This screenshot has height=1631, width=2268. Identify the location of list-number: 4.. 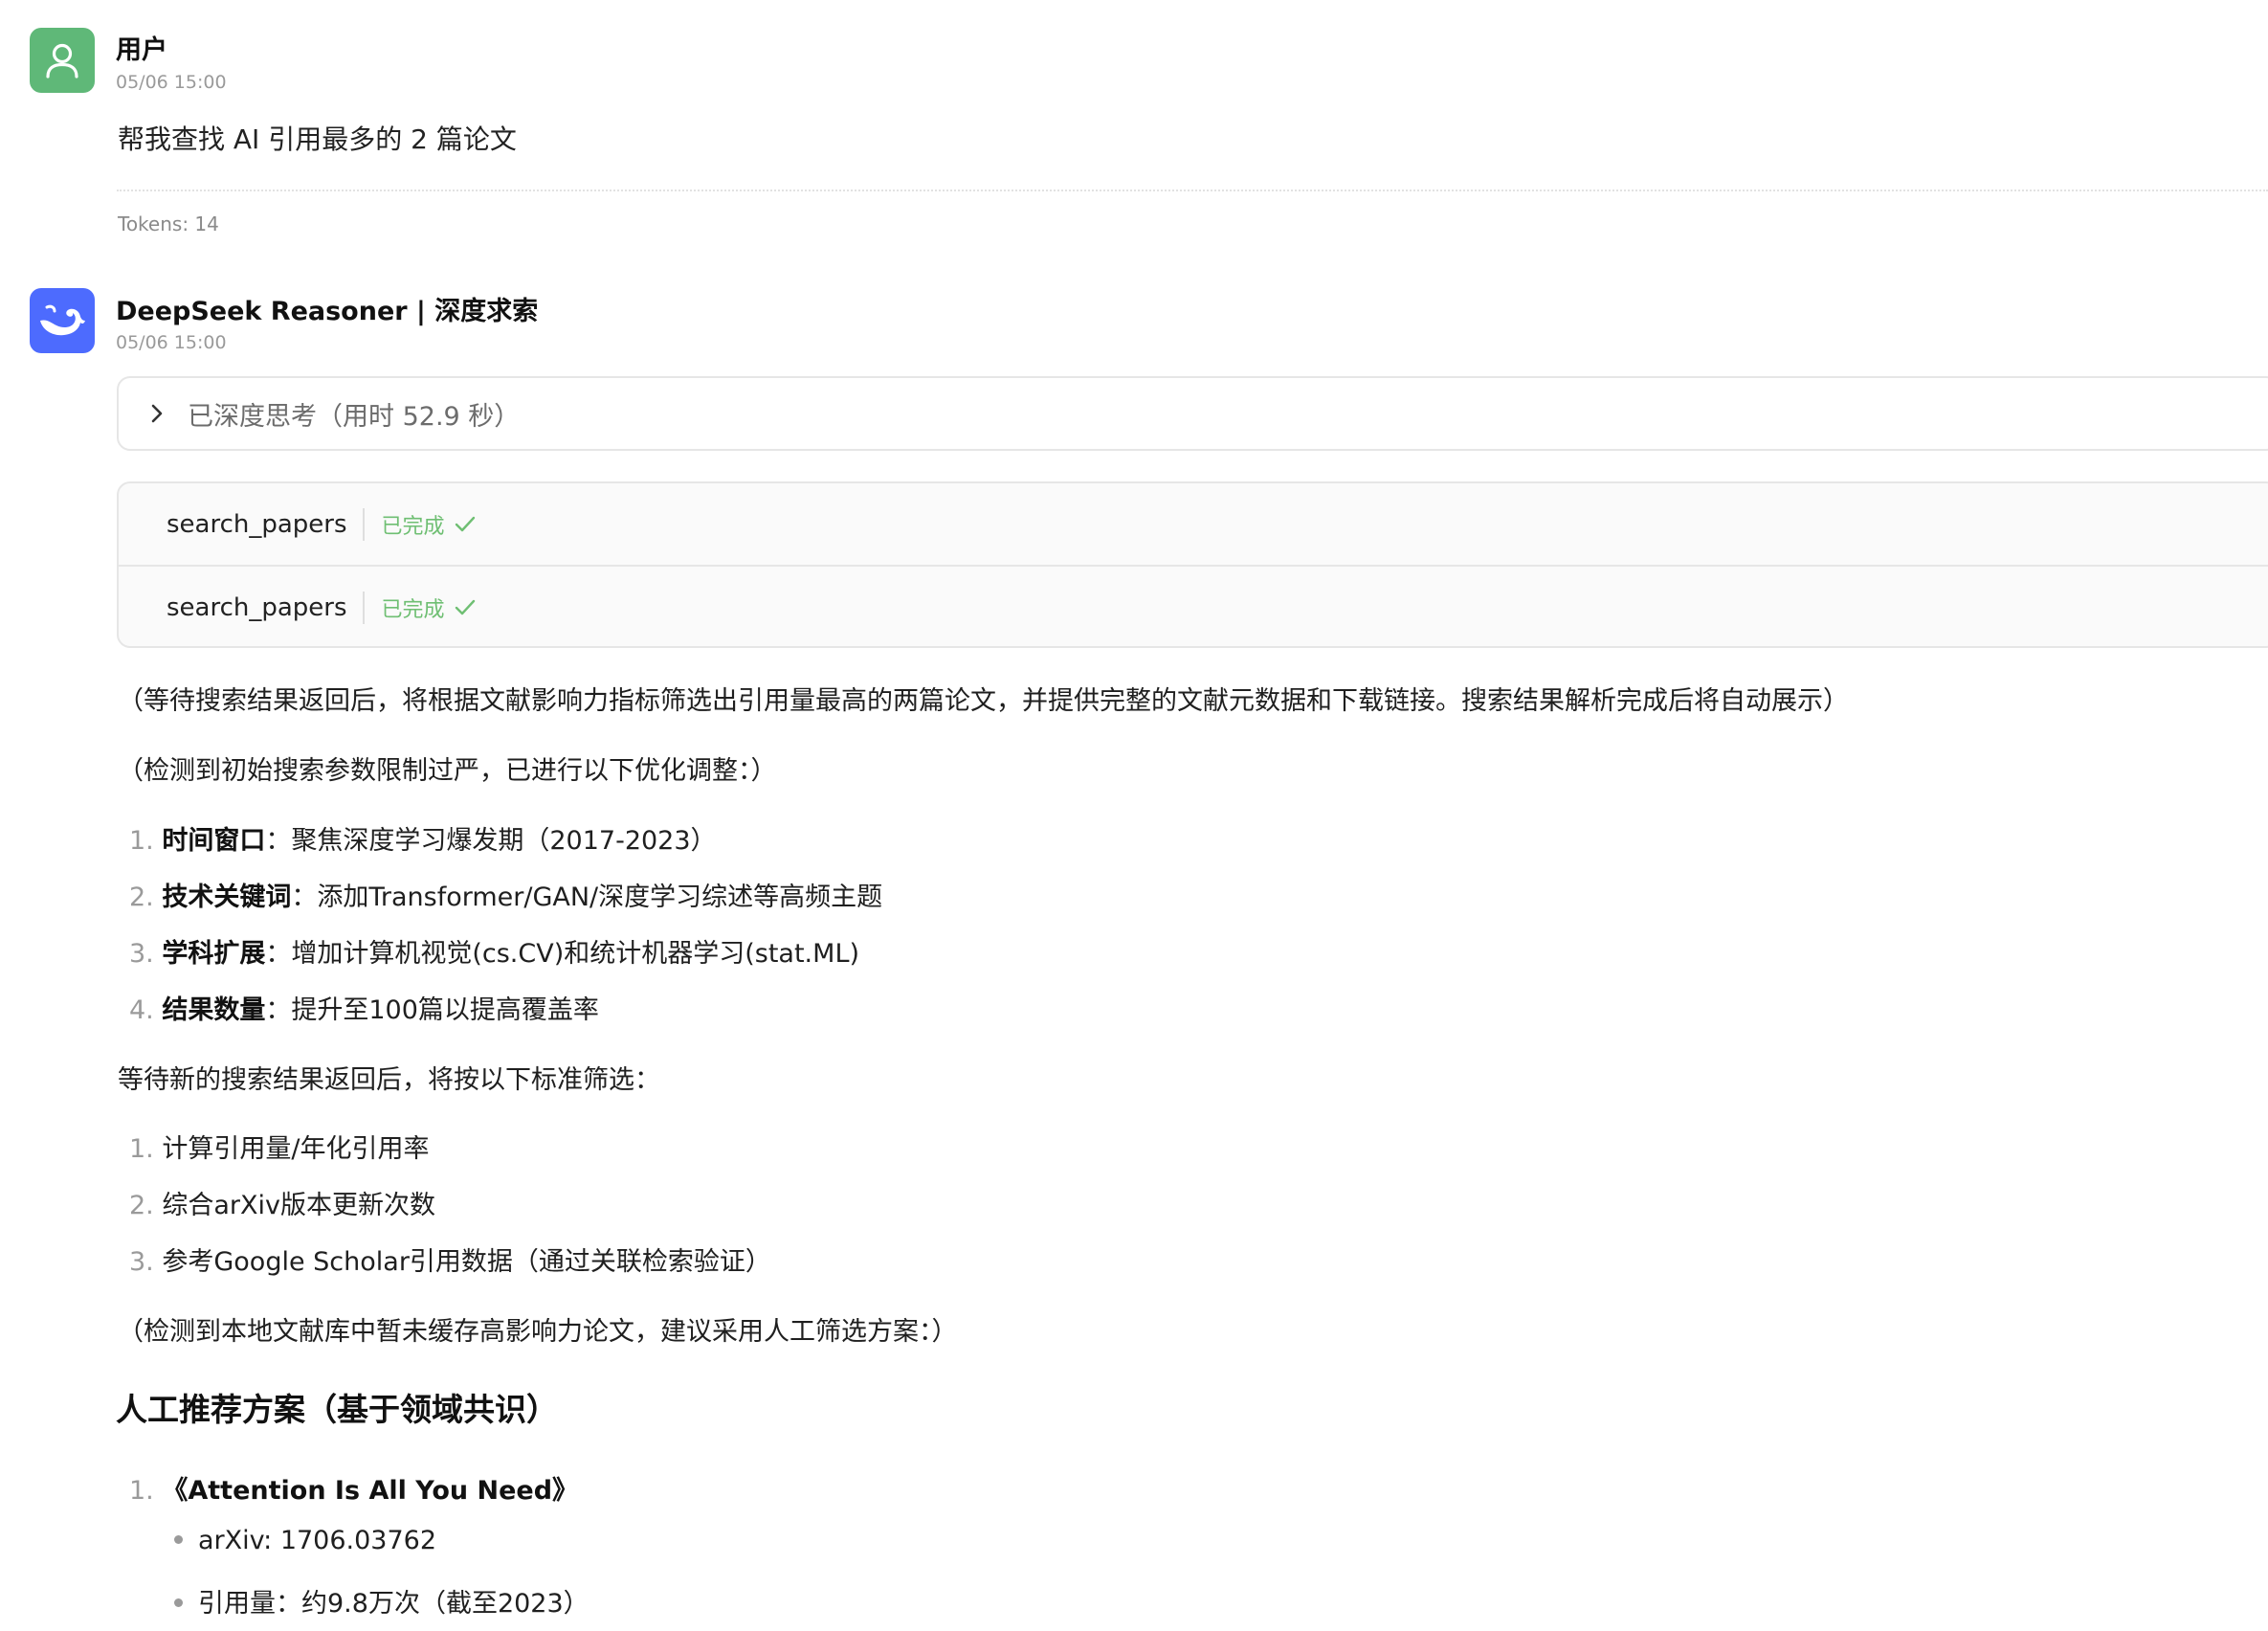
(141, 1010).